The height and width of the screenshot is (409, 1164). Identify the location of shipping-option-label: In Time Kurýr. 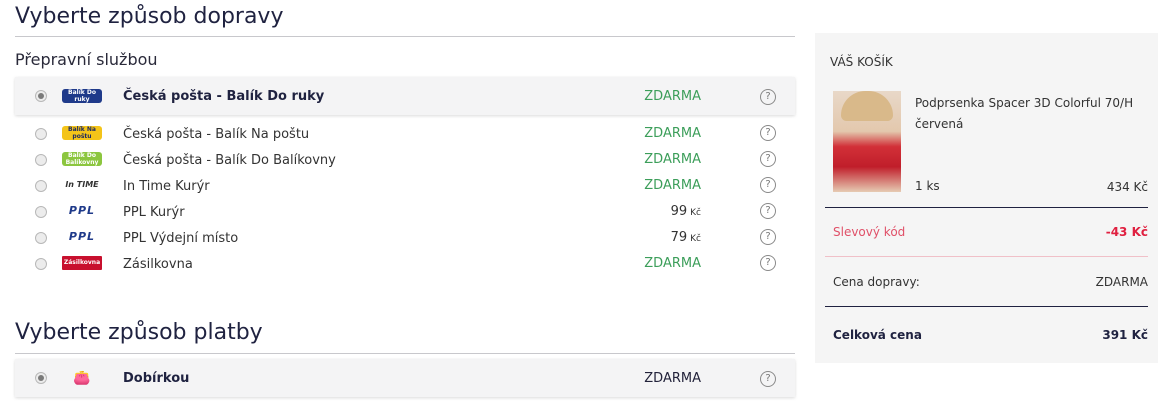
(166, 186).